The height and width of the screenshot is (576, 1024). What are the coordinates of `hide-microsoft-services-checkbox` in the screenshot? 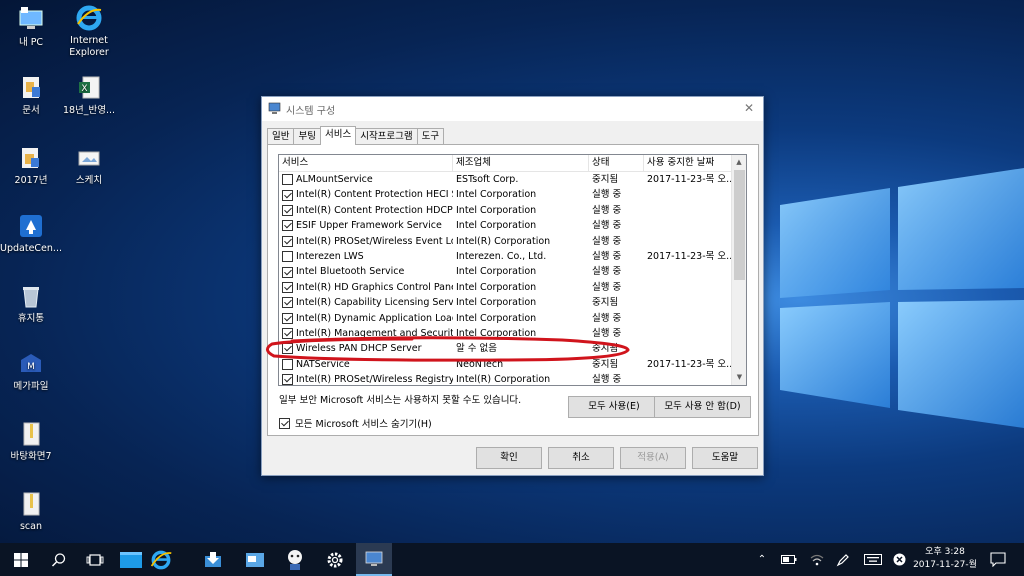 It's located at (284, 423).